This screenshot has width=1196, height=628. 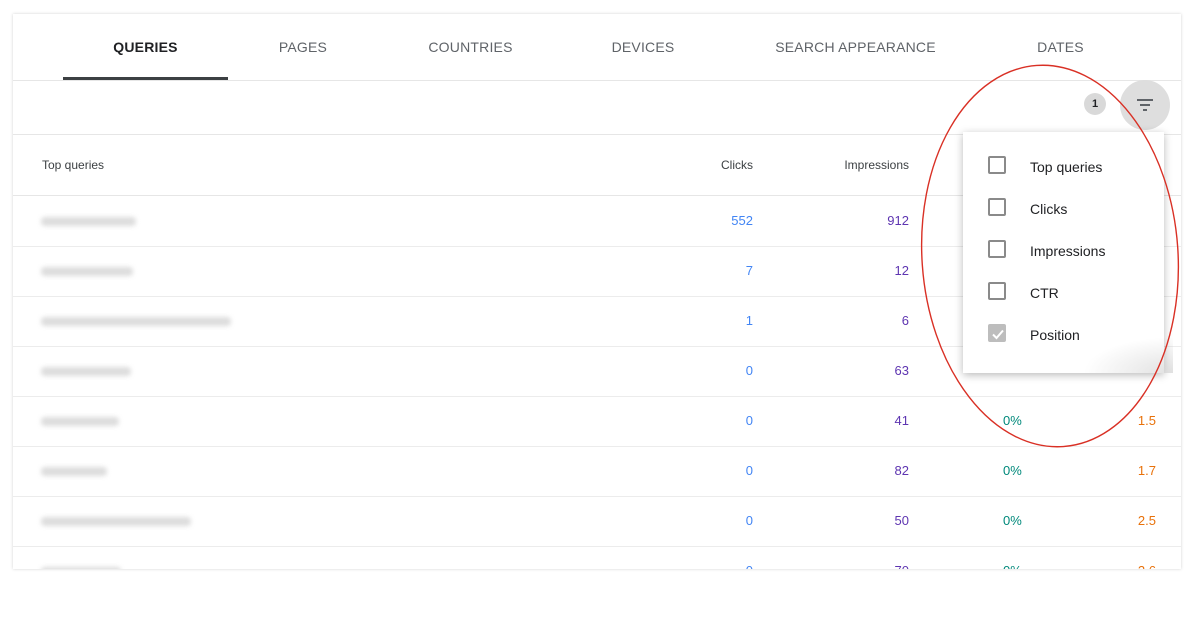 I want to click on menu-item-impressions: Impressions, so click(x=1063, y=251).